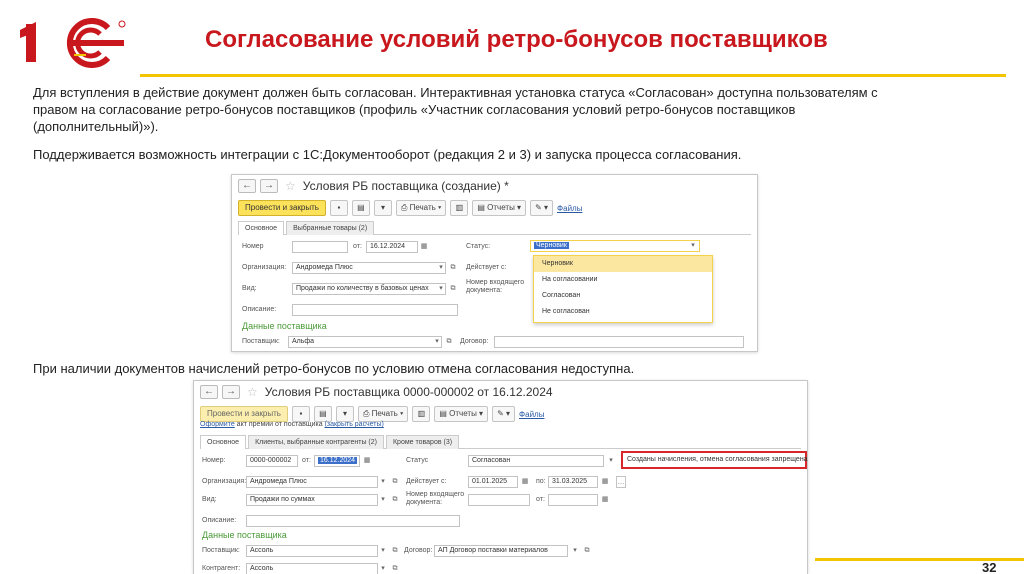 The width and height of the screenshot is (1024, 574). I want to click on valid-from-calendar-icon: ▦, so click(525, 482).